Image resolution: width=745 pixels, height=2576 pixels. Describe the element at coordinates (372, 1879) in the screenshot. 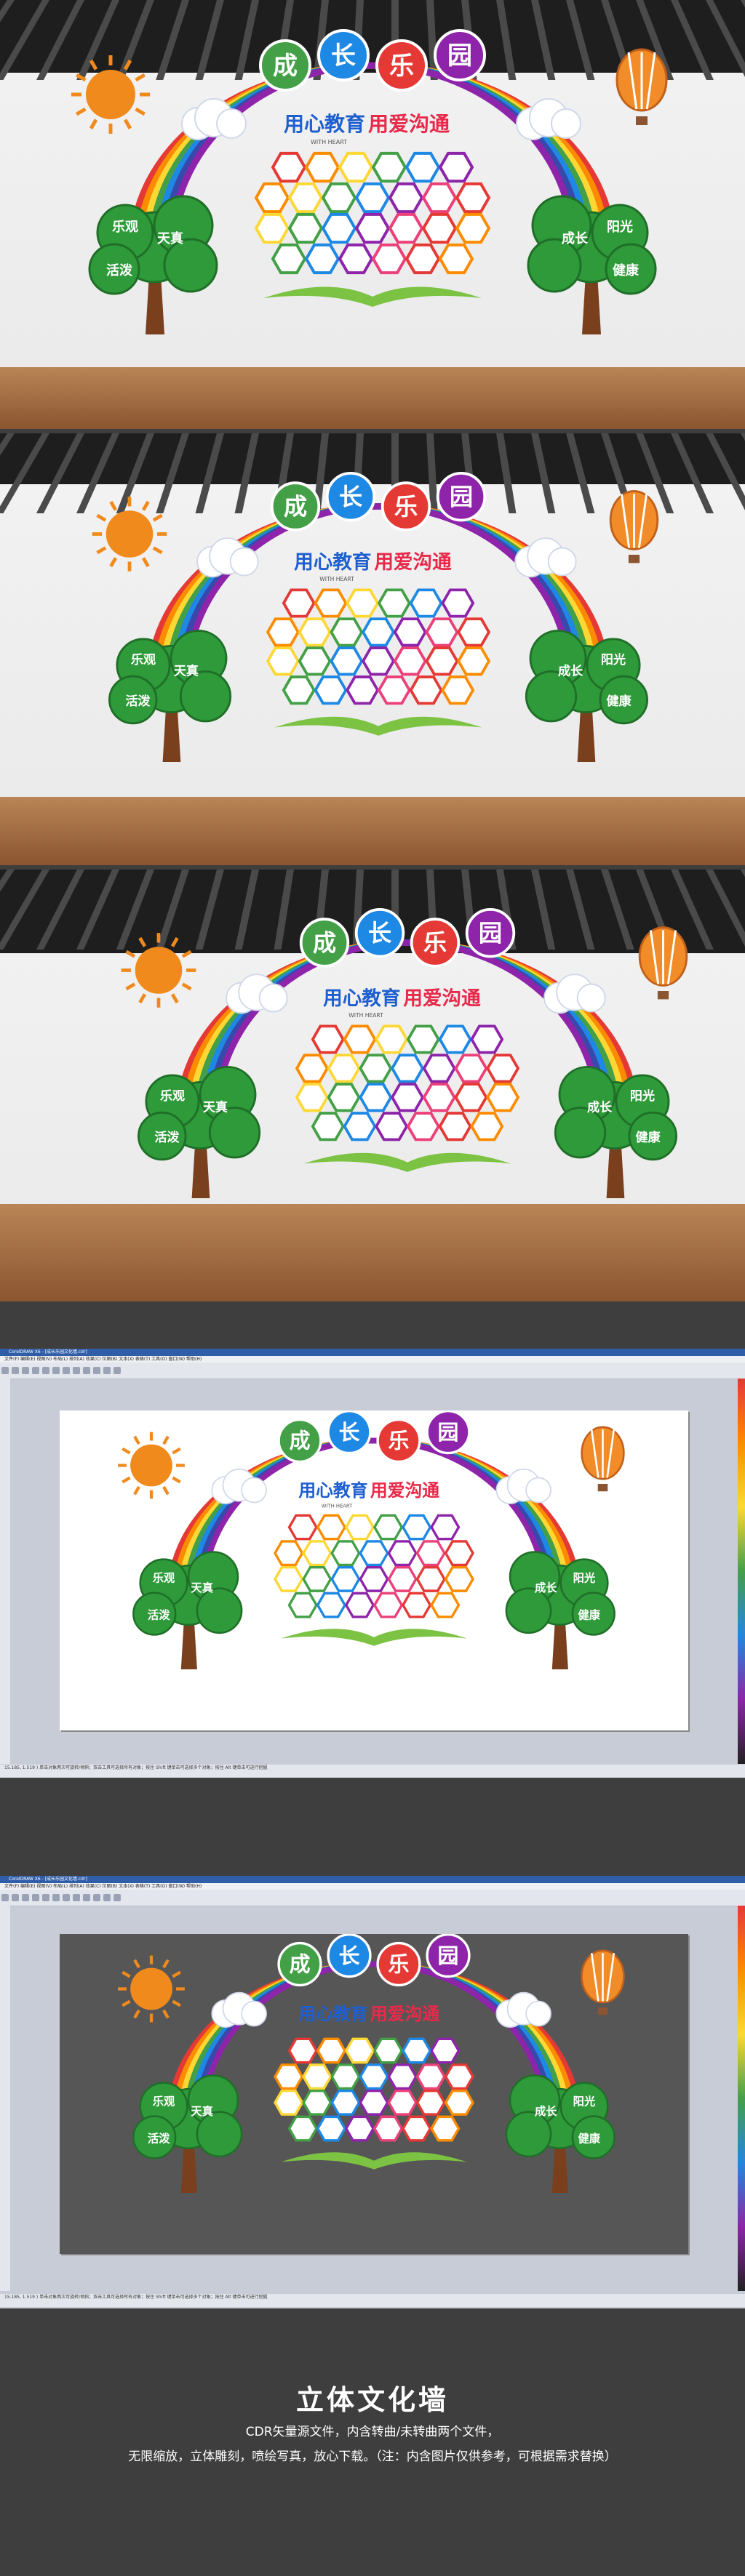

I see `window-title: CorelDRAW X6 - [成长乐园文化墙.cdr]` at that location.